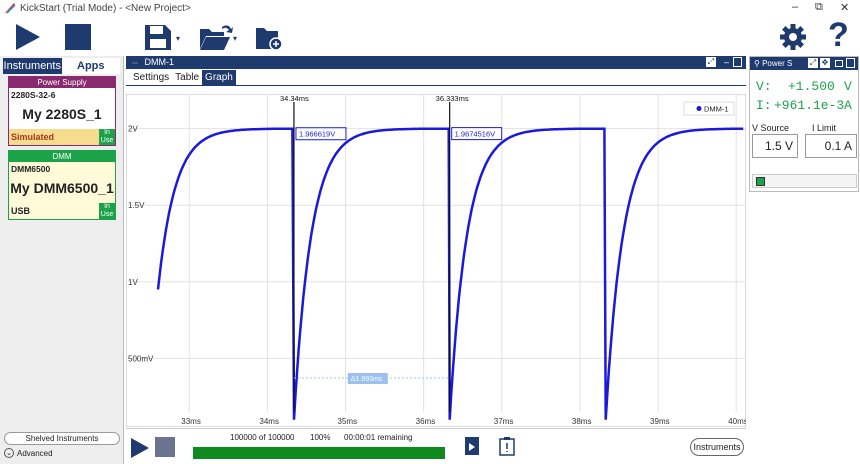 This screenshot has width=860, height=464. What do you see at coordinates (317, 134) in the screenshot?
I see `cursor-value-label: 1.966619V` at bounding box center [317, 134].